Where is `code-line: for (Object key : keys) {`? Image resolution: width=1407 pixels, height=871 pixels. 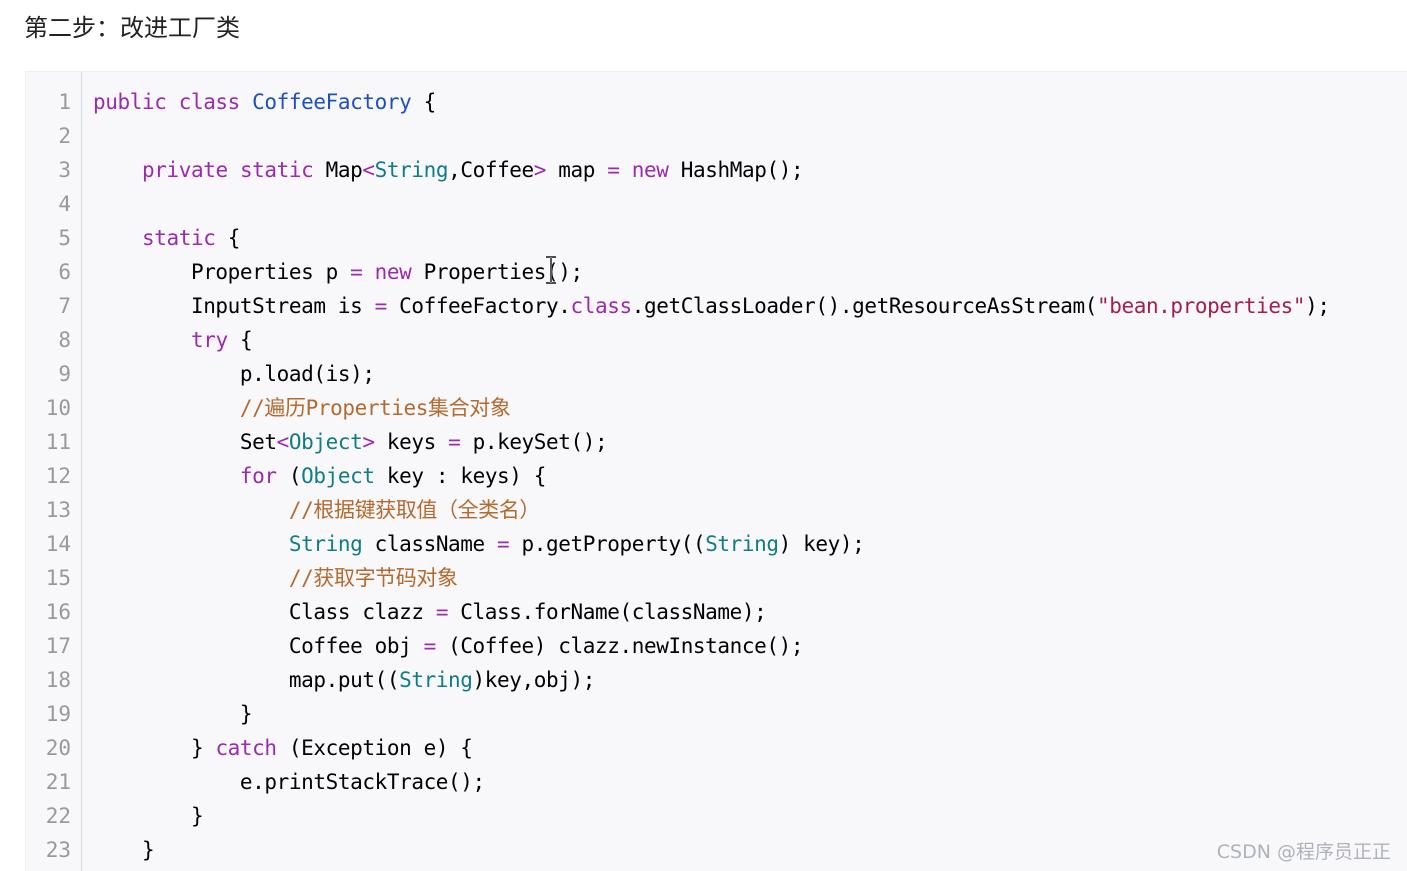
code-line: for (Object key : keys) { is located at coordinates (320, 476).